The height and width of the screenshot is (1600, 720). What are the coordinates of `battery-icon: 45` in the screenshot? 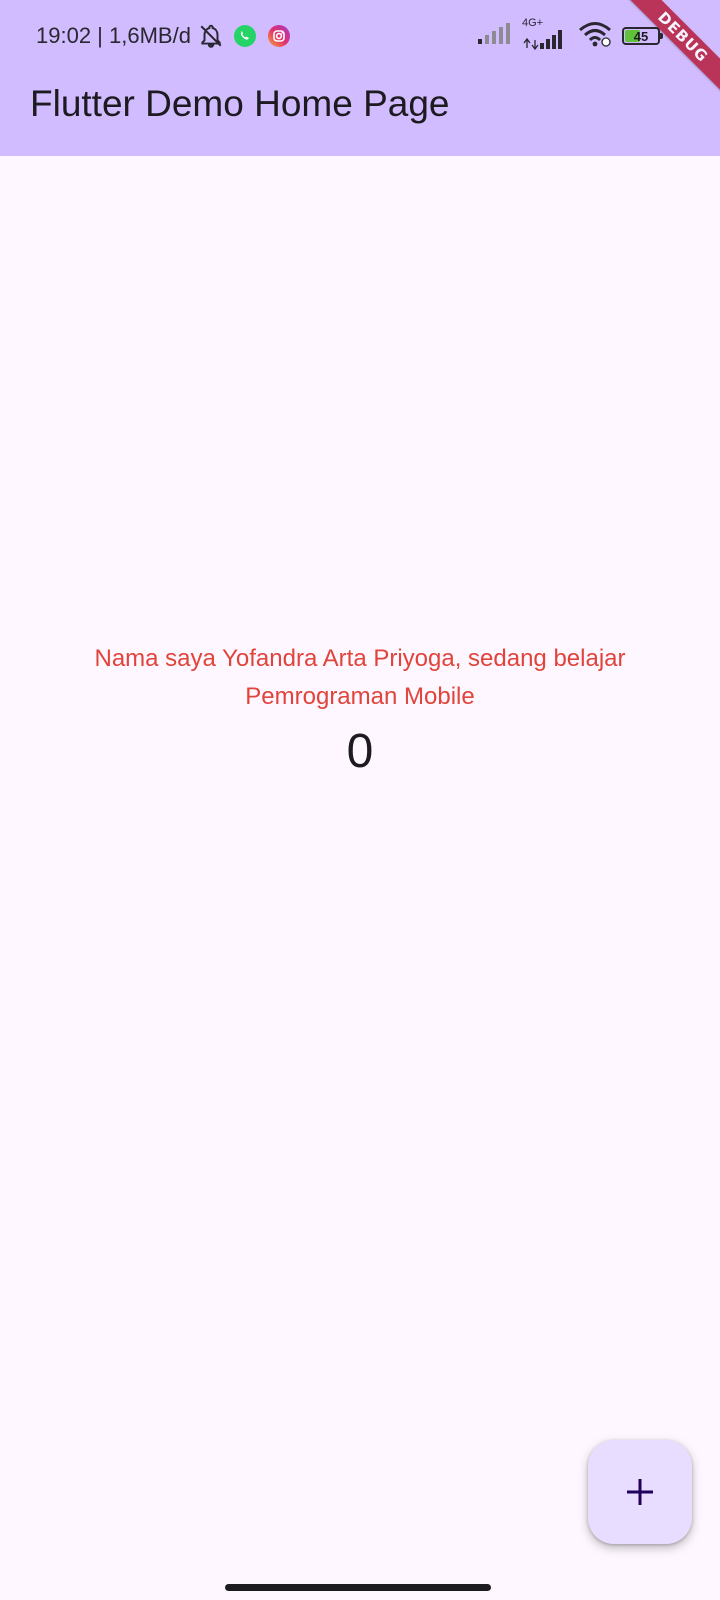 It's located at (642, 36).